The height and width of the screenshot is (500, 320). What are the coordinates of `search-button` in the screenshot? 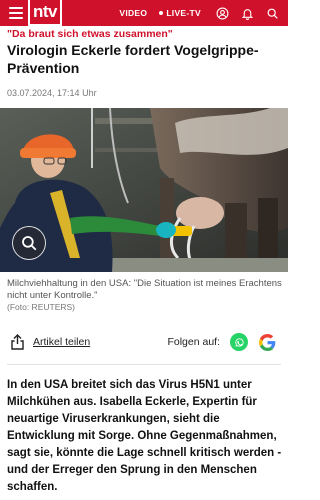 It's located at (272, 13).